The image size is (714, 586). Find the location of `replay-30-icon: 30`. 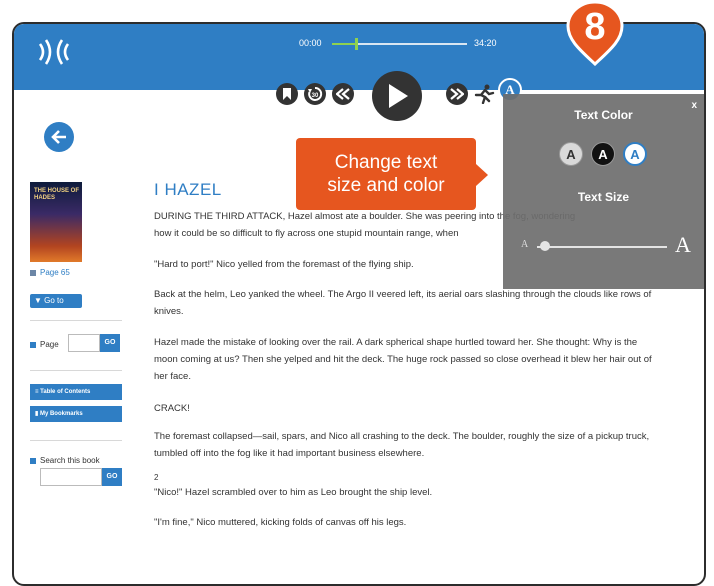

replay-30-icon: 30 is located at coordinates (315, 93).